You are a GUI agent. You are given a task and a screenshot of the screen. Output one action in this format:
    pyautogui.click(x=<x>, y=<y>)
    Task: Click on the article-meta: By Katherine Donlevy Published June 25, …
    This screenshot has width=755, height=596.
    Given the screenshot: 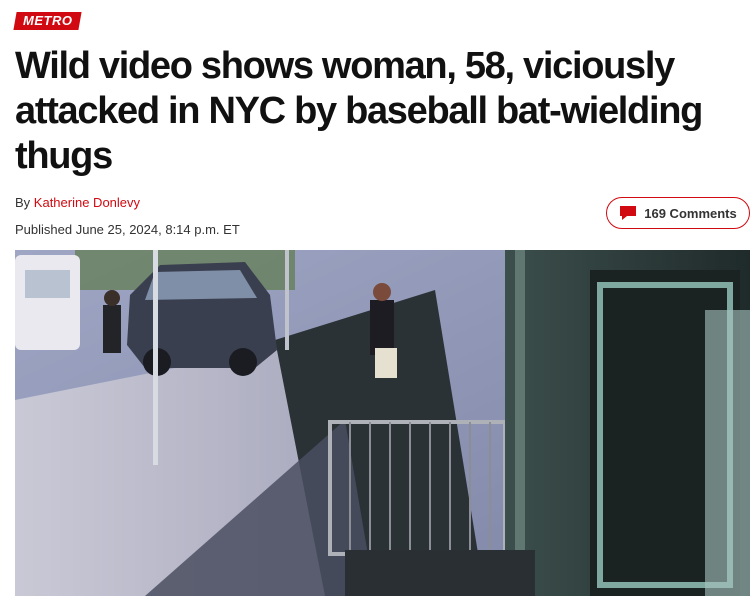 What is the action you would take?
    pyautogui.click(x=382, y=220)
    